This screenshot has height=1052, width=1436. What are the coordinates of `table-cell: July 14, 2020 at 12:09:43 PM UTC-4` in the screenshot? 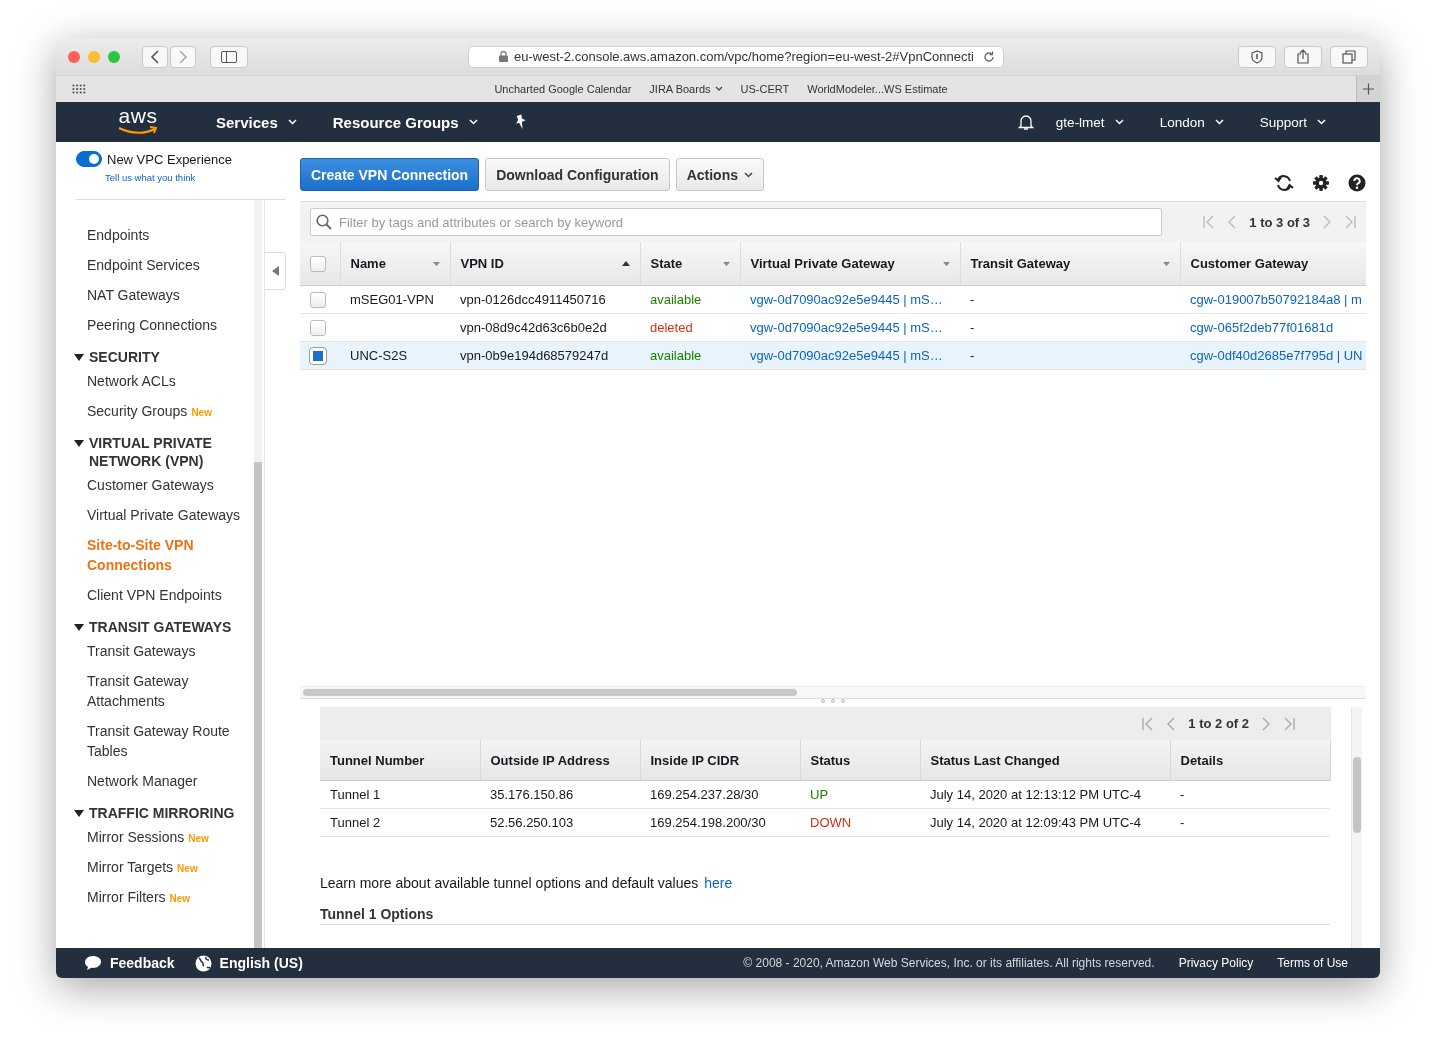 It's located at (1035, 822).